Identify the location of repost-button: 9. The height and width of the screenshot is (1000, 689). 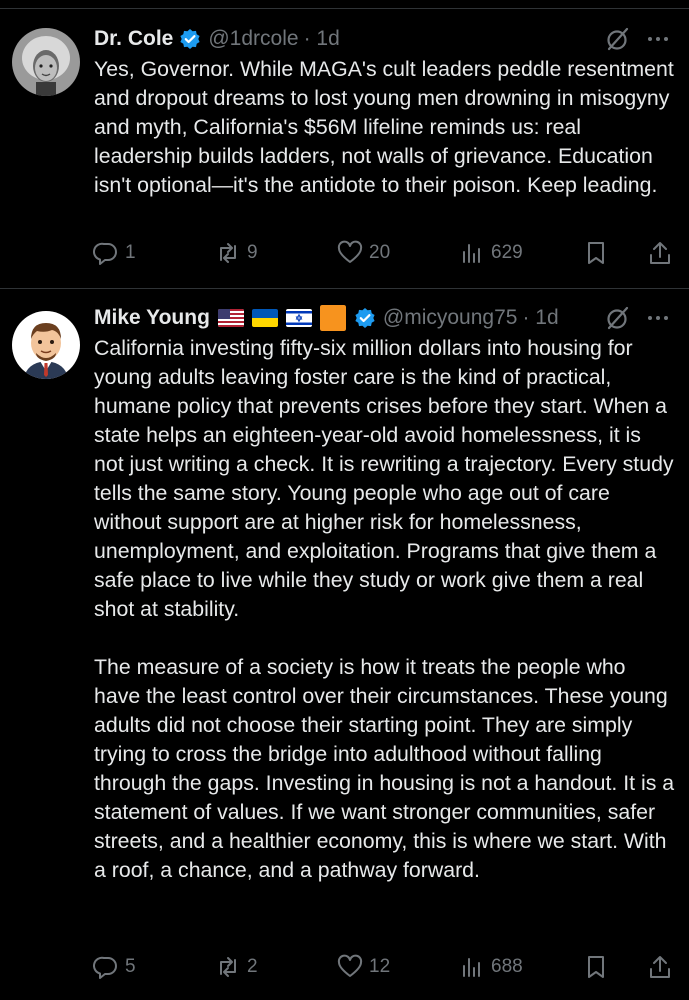
(276, 253).